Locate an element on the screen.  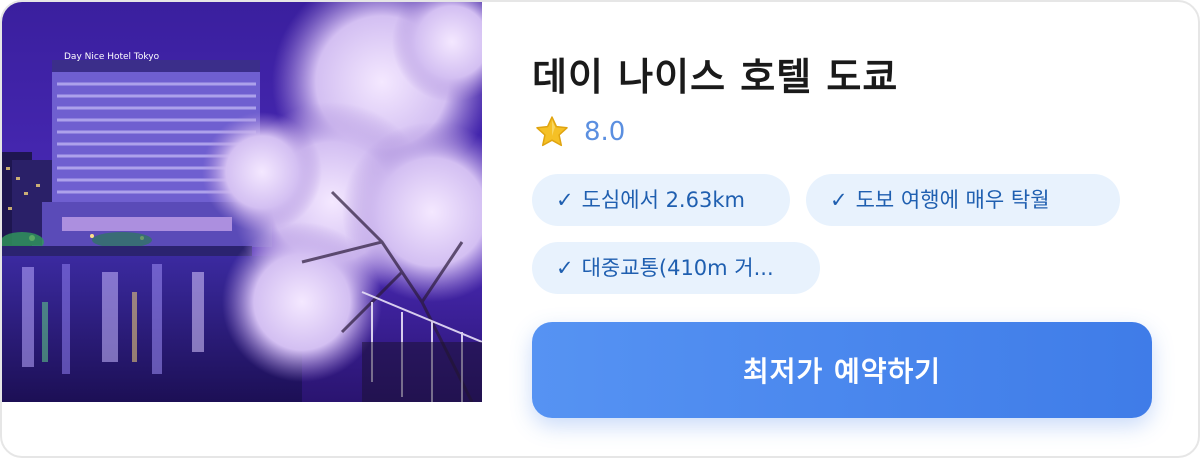
star-icon is located at coordinates (552, 132).